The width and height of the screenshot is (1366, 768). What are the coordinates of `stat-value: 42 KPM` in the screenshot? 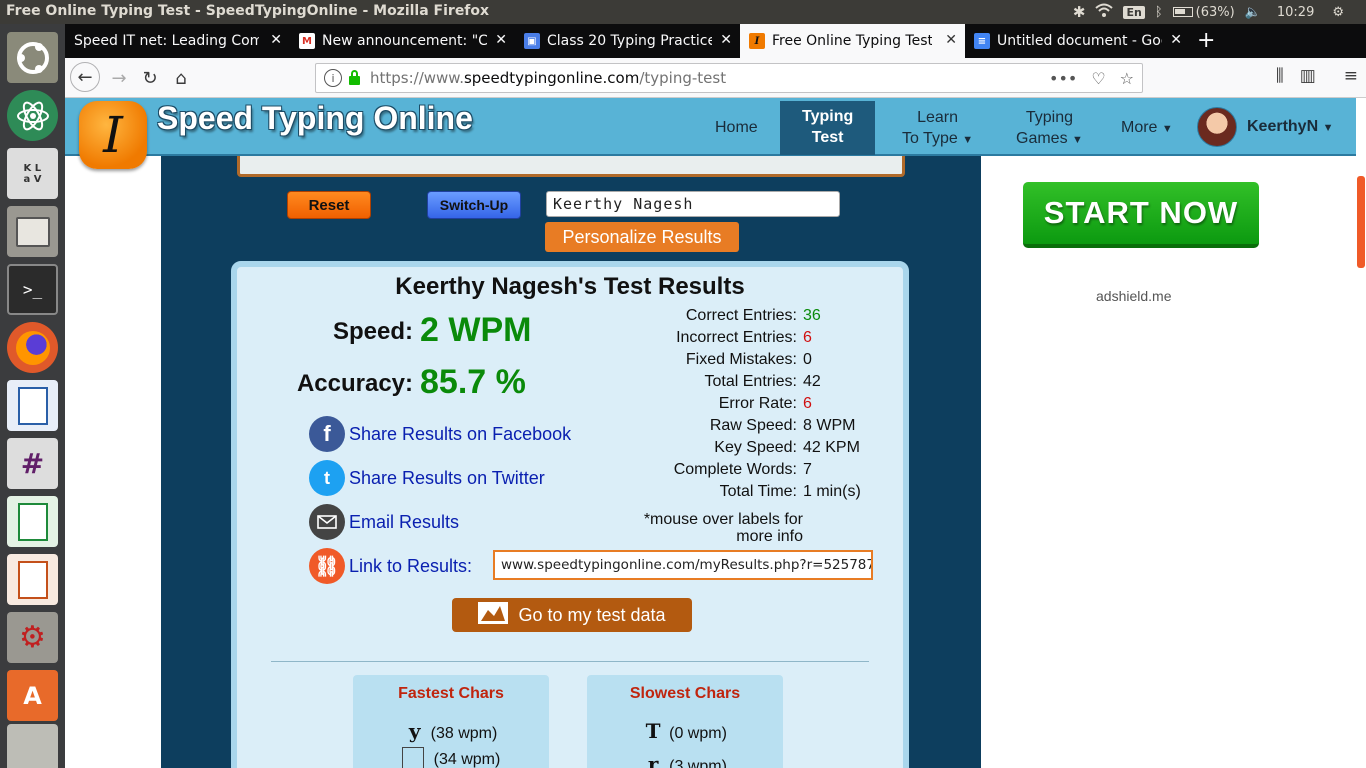 It's located at (831, 447).